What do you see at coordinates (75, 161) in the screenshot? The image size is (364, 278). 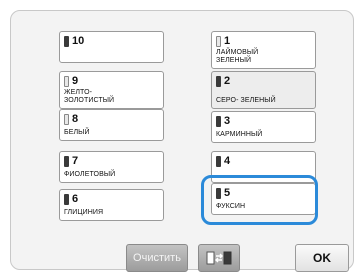 I see `thread-number: 7` at bounding box center [75, 161].